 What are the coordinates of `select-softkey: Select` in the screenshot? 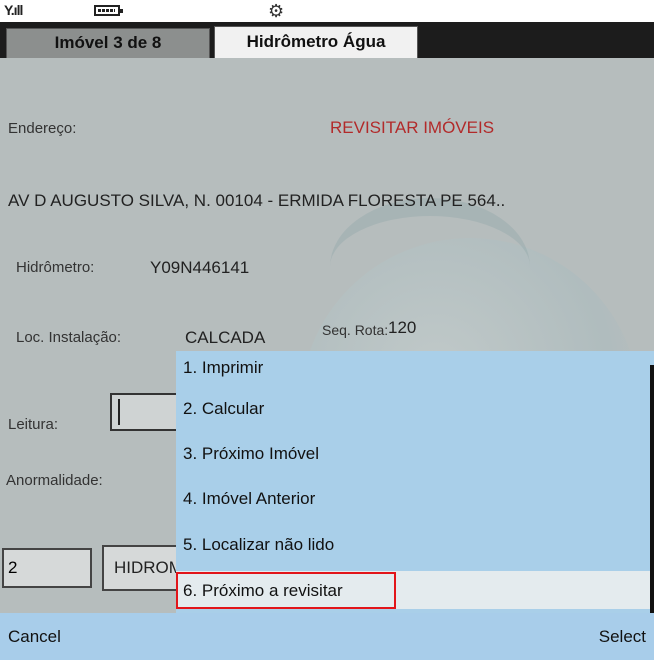 It's located at (622, 637).